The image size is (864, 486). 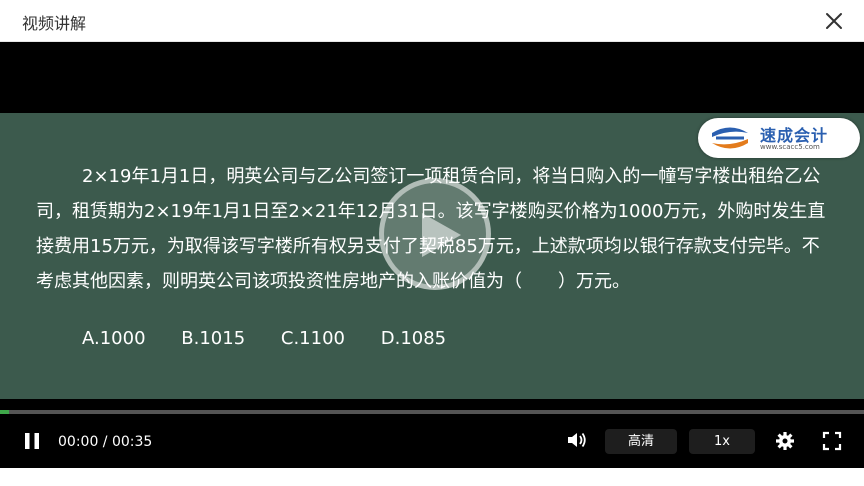 I want to click on quality-button: 高清, so click(x=641, y=441).